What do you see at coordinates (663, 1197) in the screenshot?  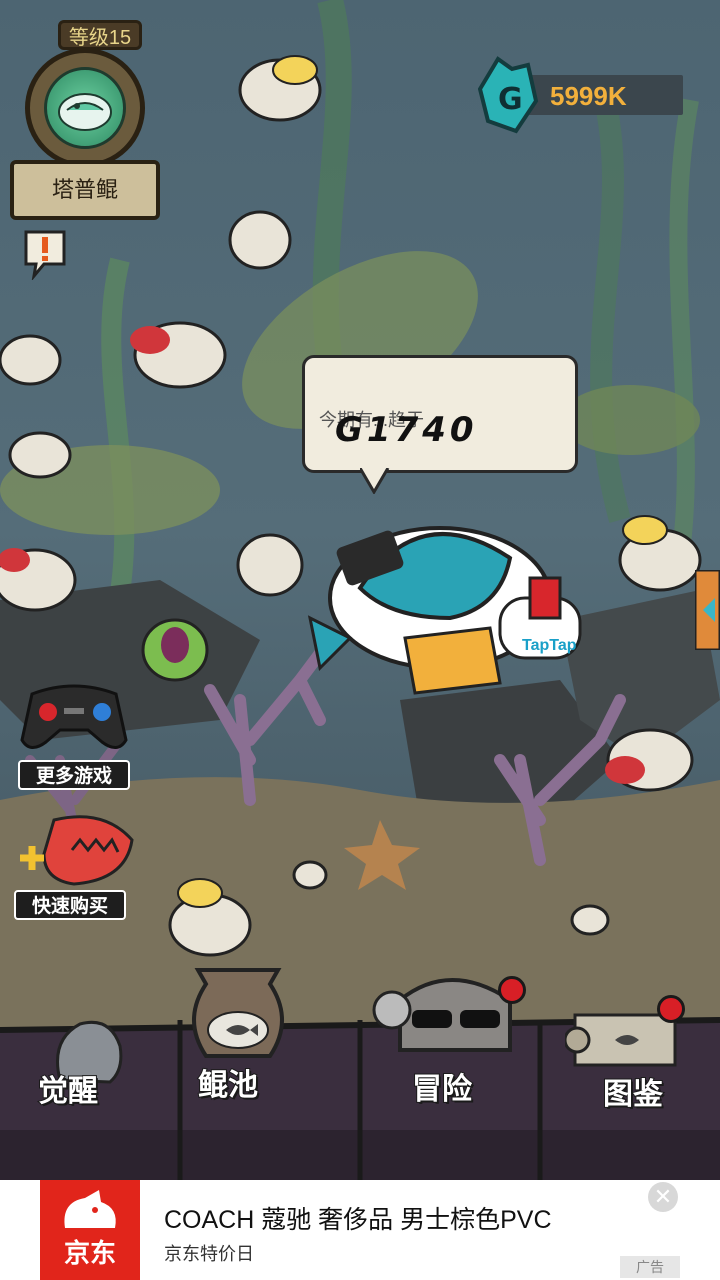 I see `ad-close-button: ✕` at bounding box center [663, 1197].